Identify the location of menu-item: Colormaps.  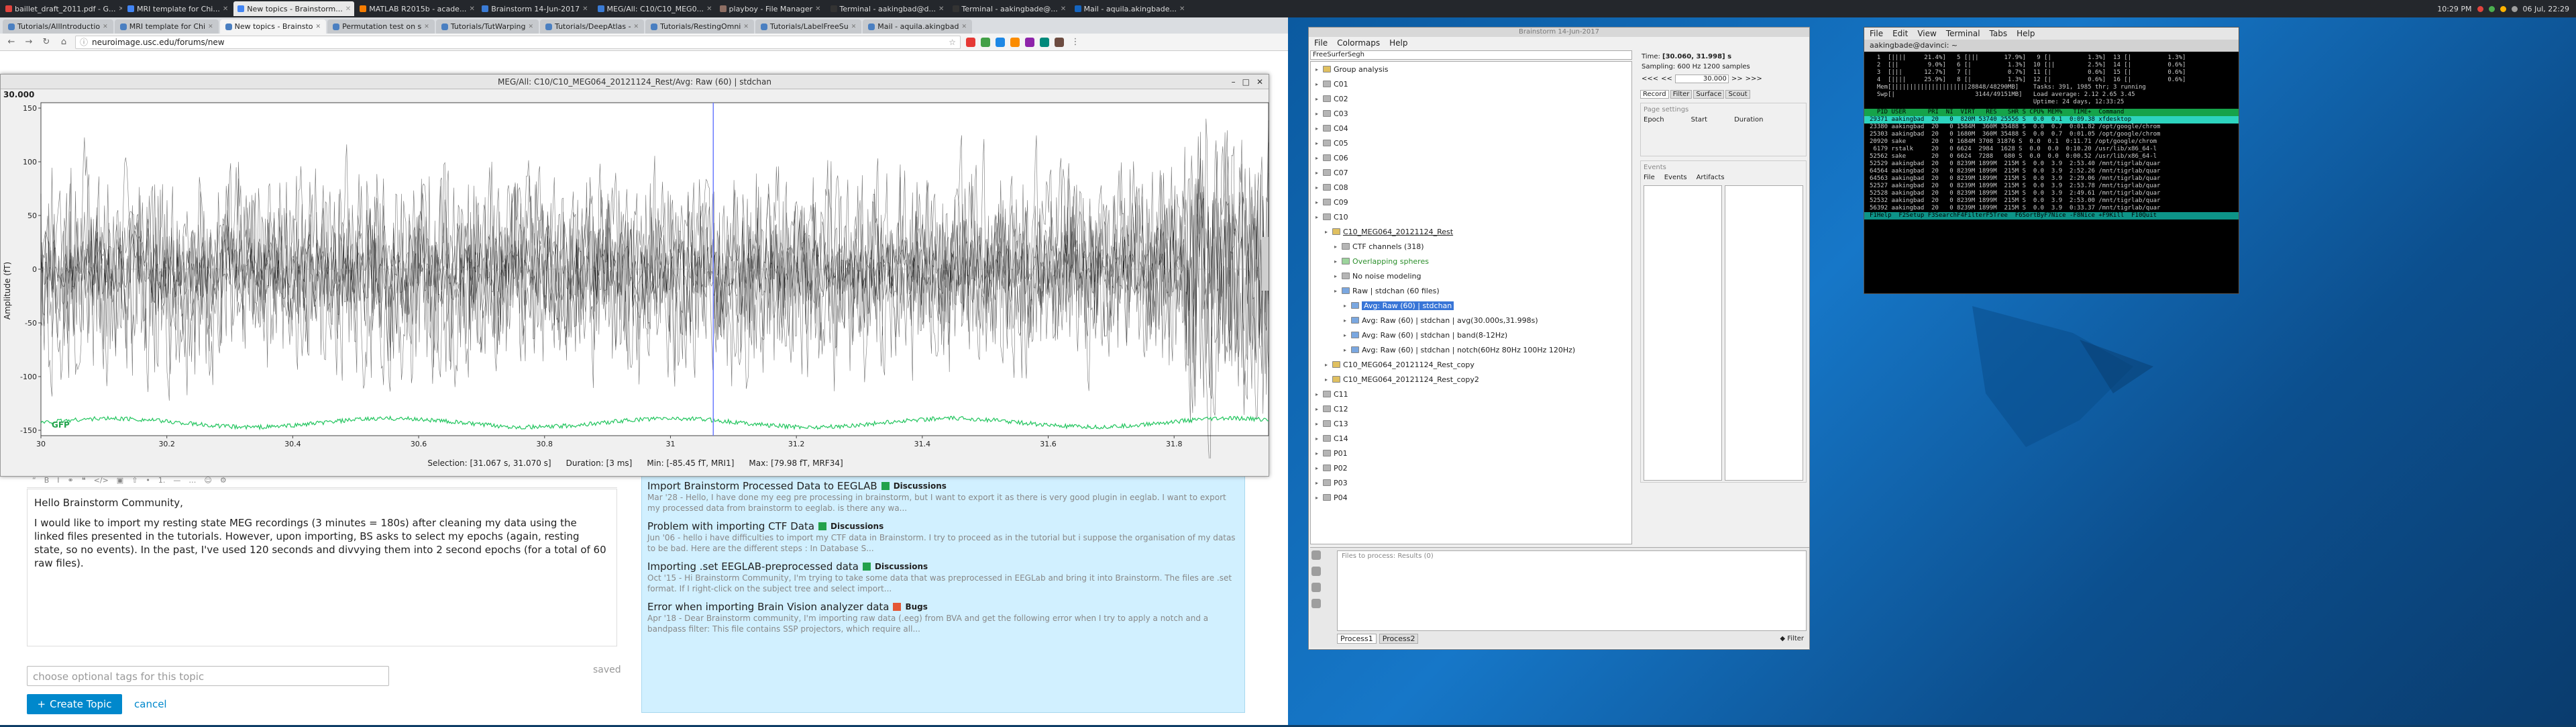
(1358, 43).